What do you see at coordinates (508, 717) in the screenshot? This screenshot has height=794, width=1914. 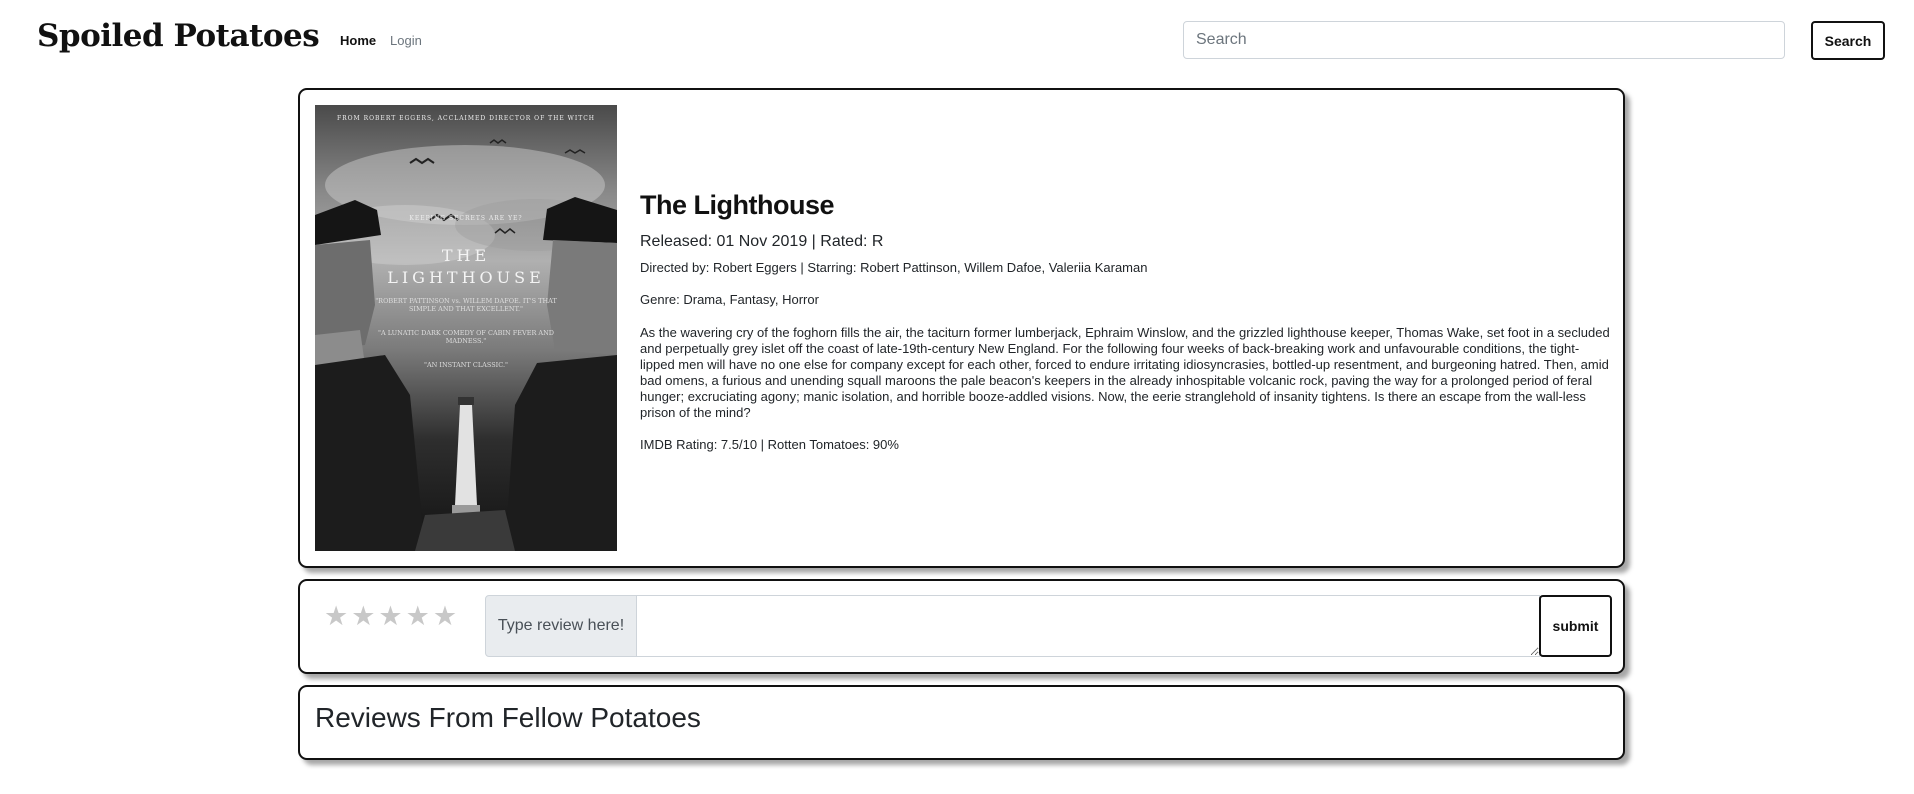 I see `reviews-heading: Reviews From Fellow Potatoes` at bounding box center [508, 717].